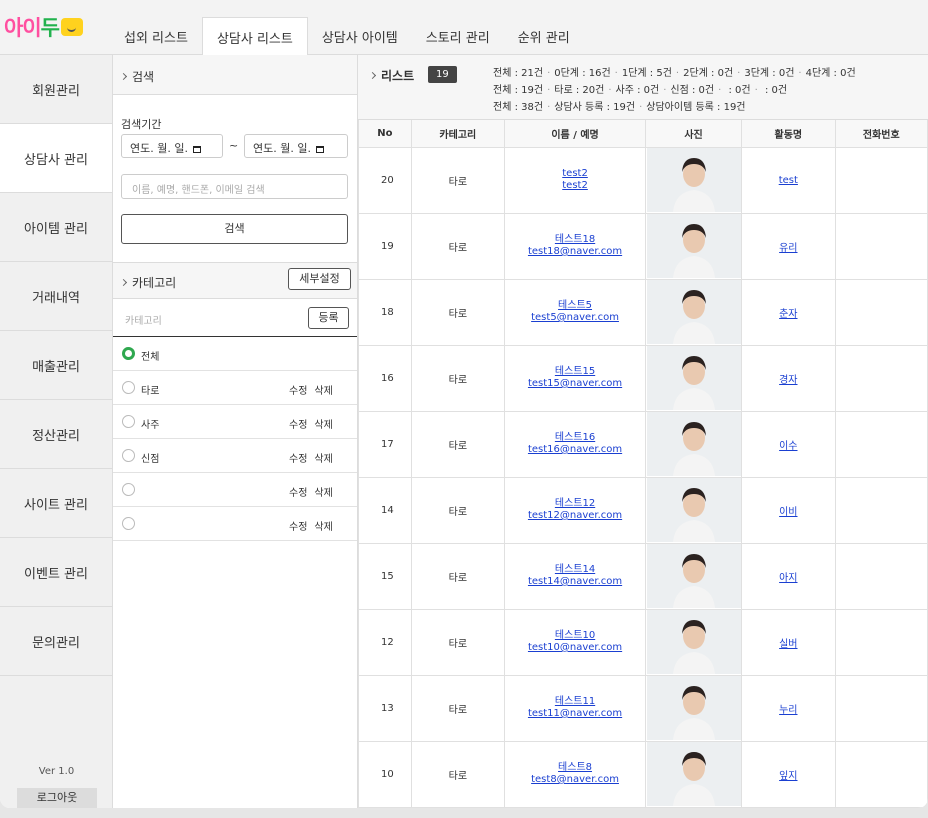 This screenshot has height=818, width=928. What do you see at coordinates (575, 516) in the screenshot?
I see `email-link: test12@naver.com` at bounding box center [575, 516].